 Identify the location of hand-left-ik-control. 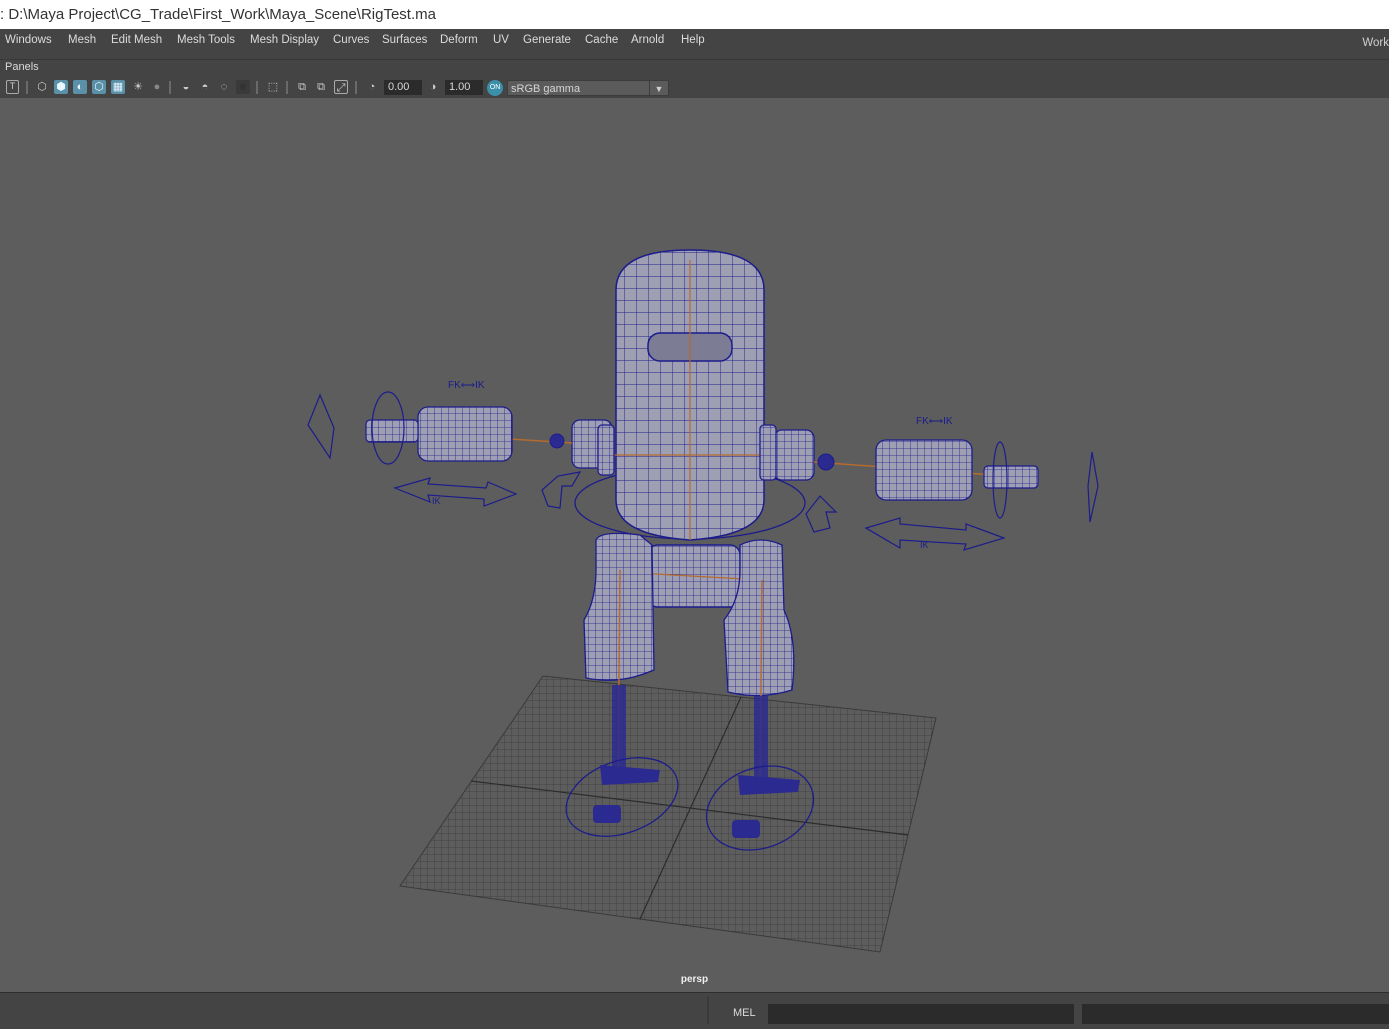
(321, 426).